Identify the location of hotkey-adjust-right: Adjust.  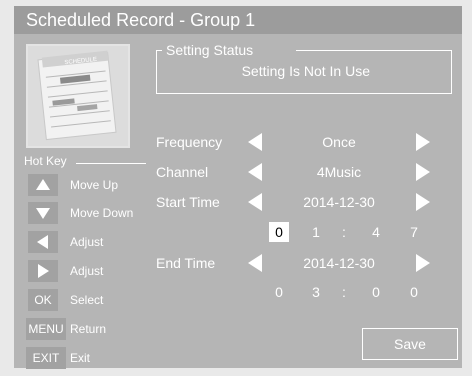
(93, 271).